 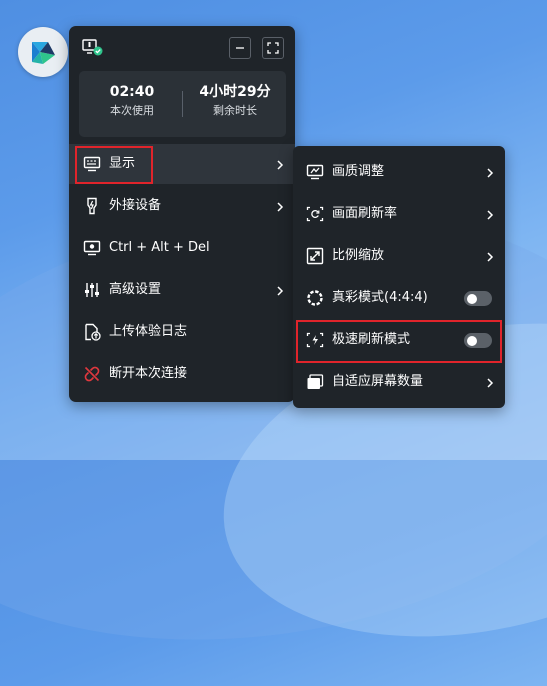 What do you see at coordinates (182, 290) in the screenshot?
I see `menu-item-advanced-settings: 高级设置` at bounding box center [182, 290].